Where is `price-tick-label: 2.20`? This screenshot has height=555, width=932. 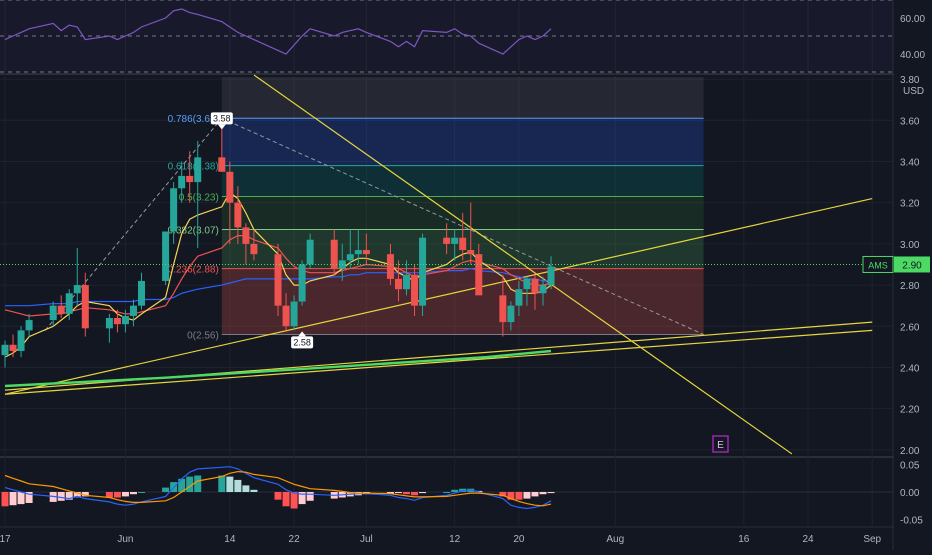
price-tick-label: 2.20 is located at coordinates (910, 410).